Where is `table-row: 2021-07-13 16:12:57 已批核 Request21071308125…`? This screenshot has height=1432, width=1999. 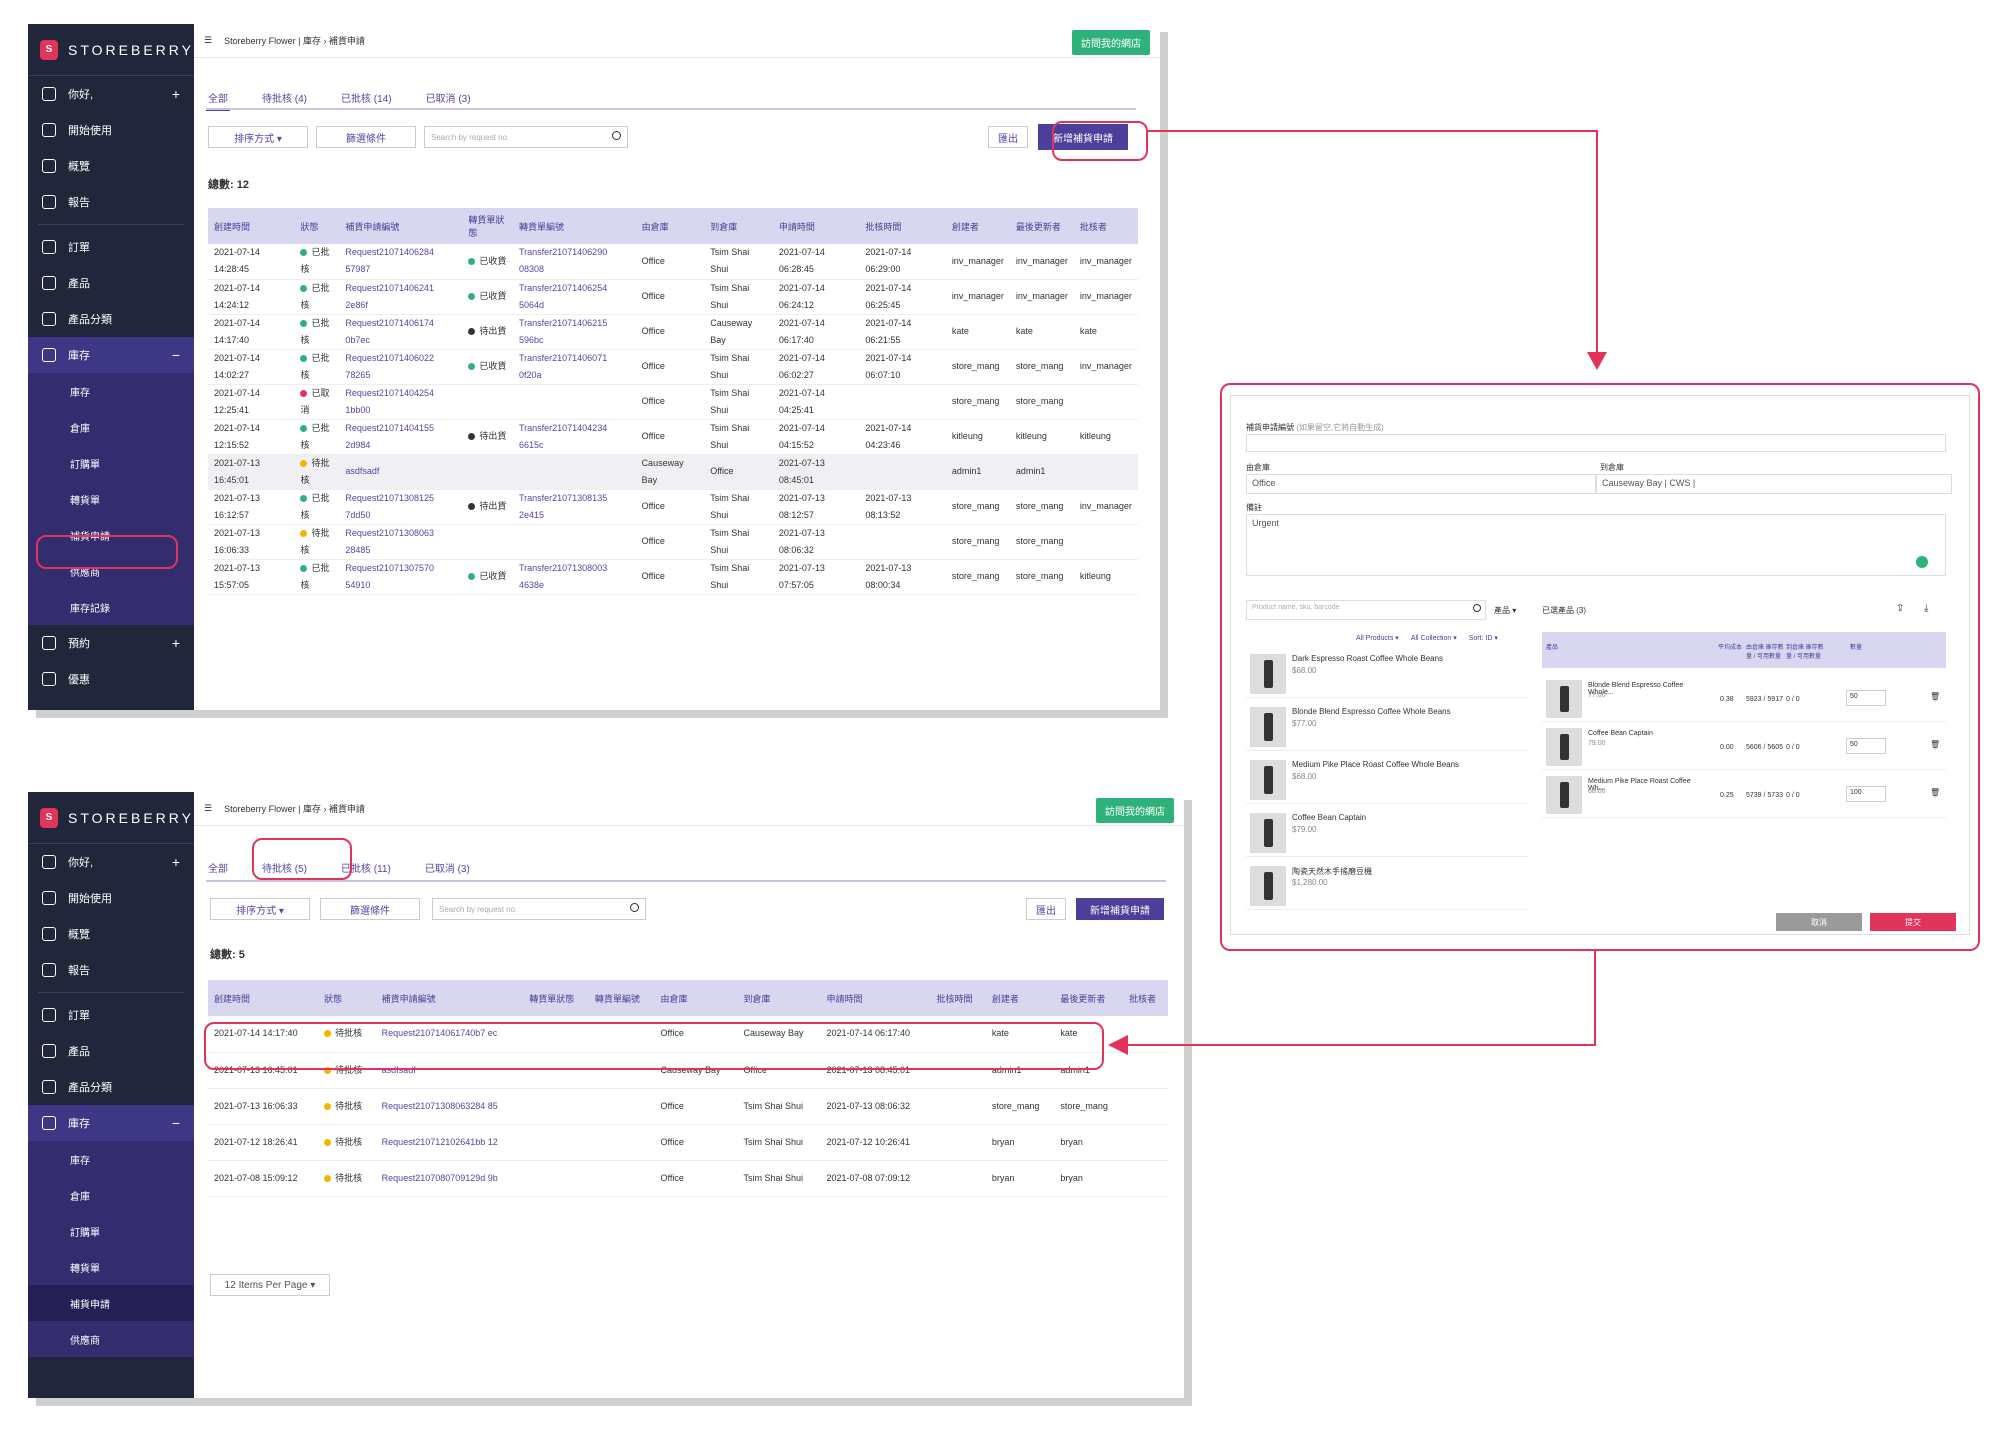
table-row: 2021-07-13 16:12:57 已批核 Request21071308125… is located at coordinates (673, 507).